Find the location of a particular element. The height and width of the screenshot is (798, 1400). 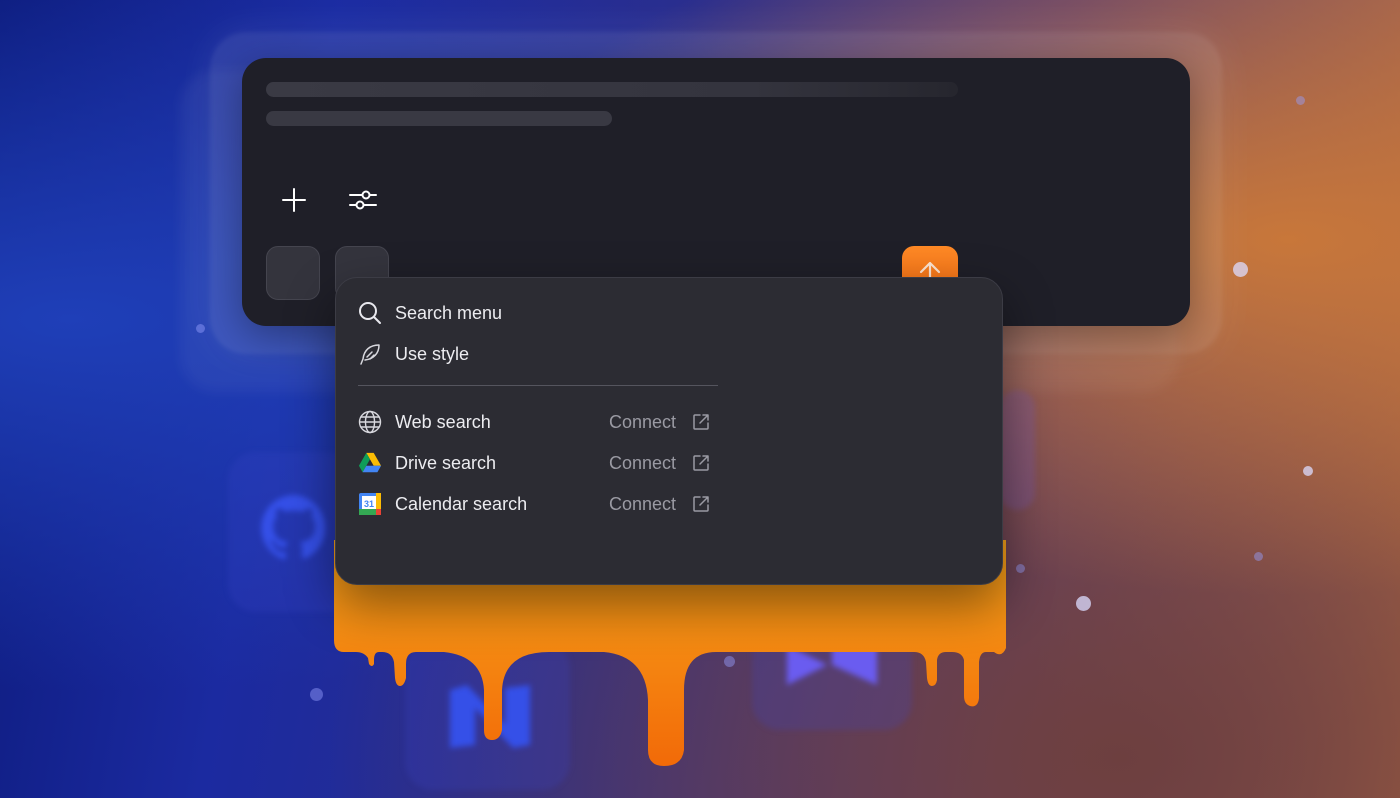

web-search-connect: Connect is located at coordinates (659, 422).